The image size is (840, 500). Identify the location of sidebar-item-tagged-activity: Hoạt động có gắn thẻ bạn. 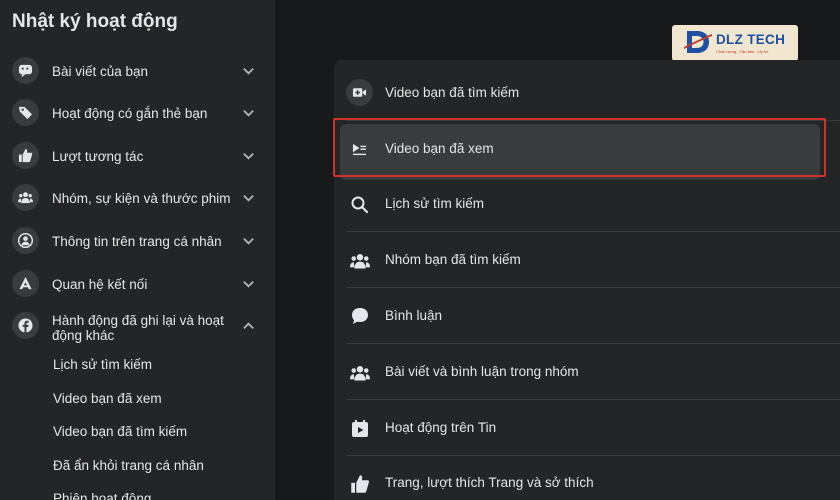
(137, 113).